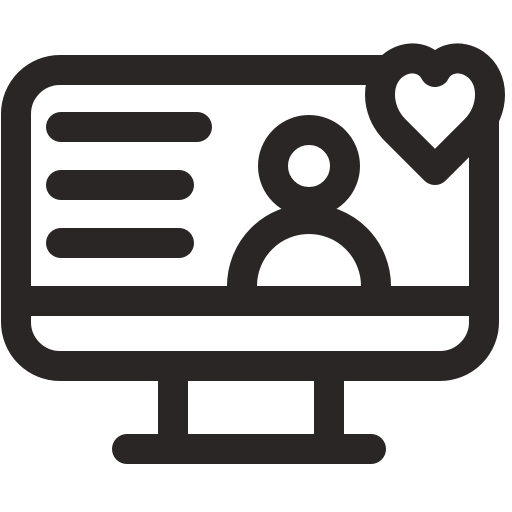 Image resolution: width=512 pixels, height=512 pixels. Describe the element at coordinates (309, 166) in the screenshot. I see `avatar-head` at that location.